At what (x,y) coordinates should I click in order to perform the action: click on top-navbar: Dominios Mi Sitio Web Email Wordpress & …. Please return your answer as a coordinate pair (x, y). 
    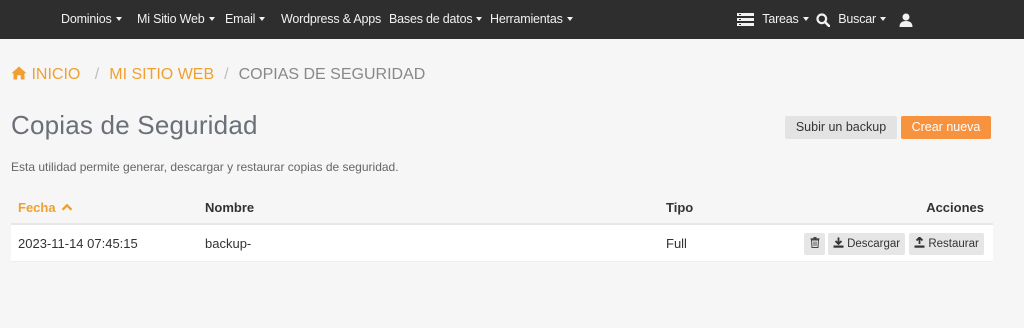
    Looking at the image, I should click on (512, 19).